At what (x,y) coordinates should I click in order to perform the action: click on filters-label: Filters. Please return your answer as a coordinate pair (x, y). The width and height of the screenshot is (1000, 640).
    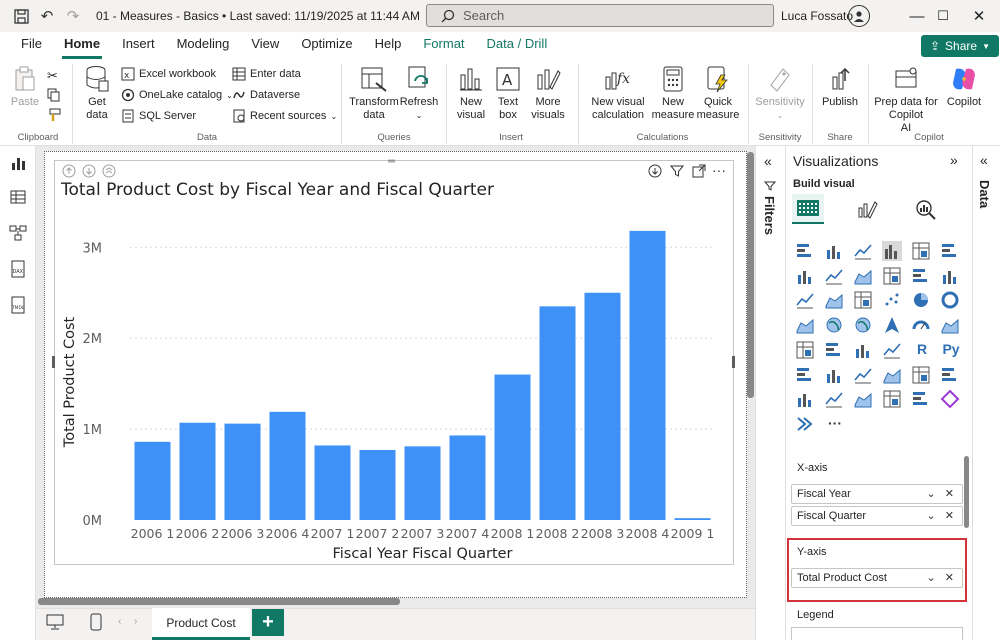
    Looking at the image, I should click on (769, 215).